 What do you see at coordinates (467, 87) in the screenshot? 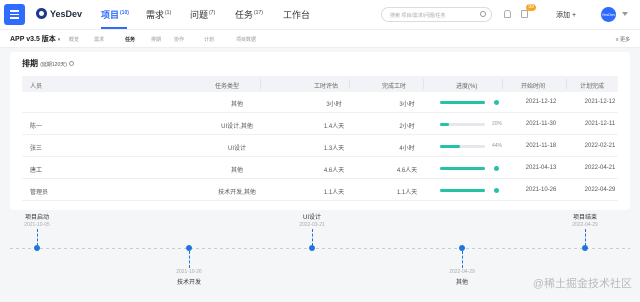
I see `col-progress: 进度(%)` at bounding box center [467, 87].